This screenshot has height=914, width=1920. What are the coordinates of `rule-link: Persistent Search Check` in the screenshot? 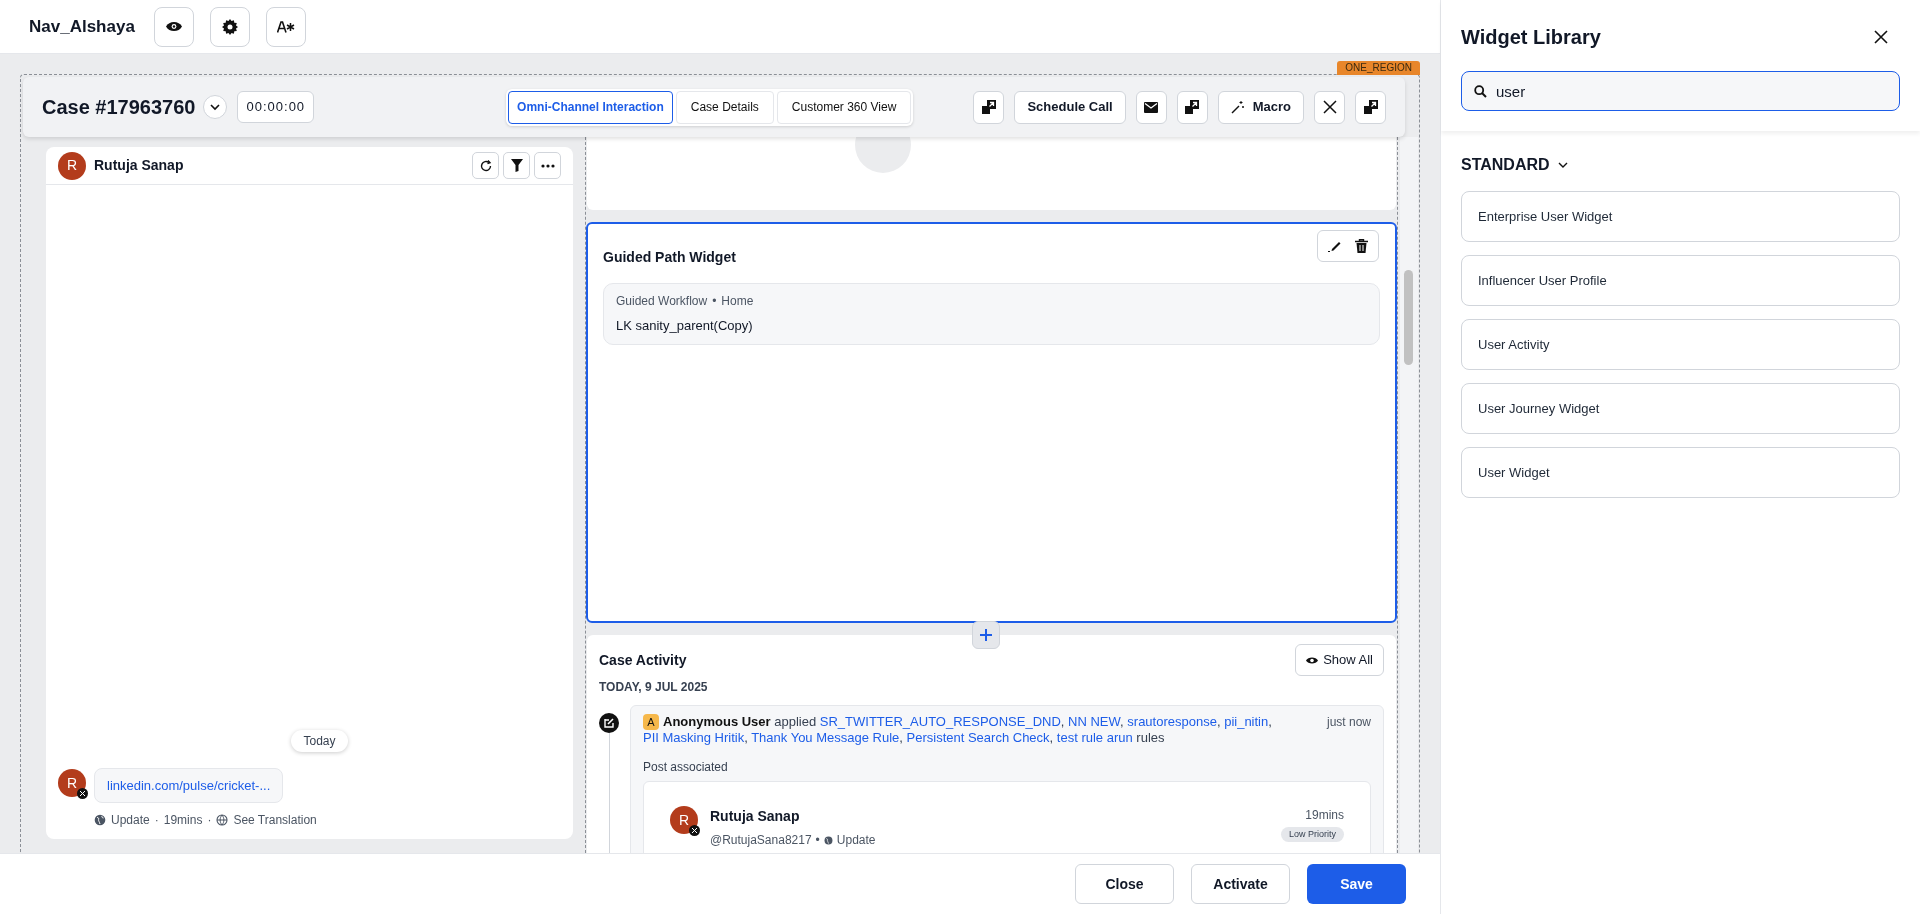 It's located at (978, 737).